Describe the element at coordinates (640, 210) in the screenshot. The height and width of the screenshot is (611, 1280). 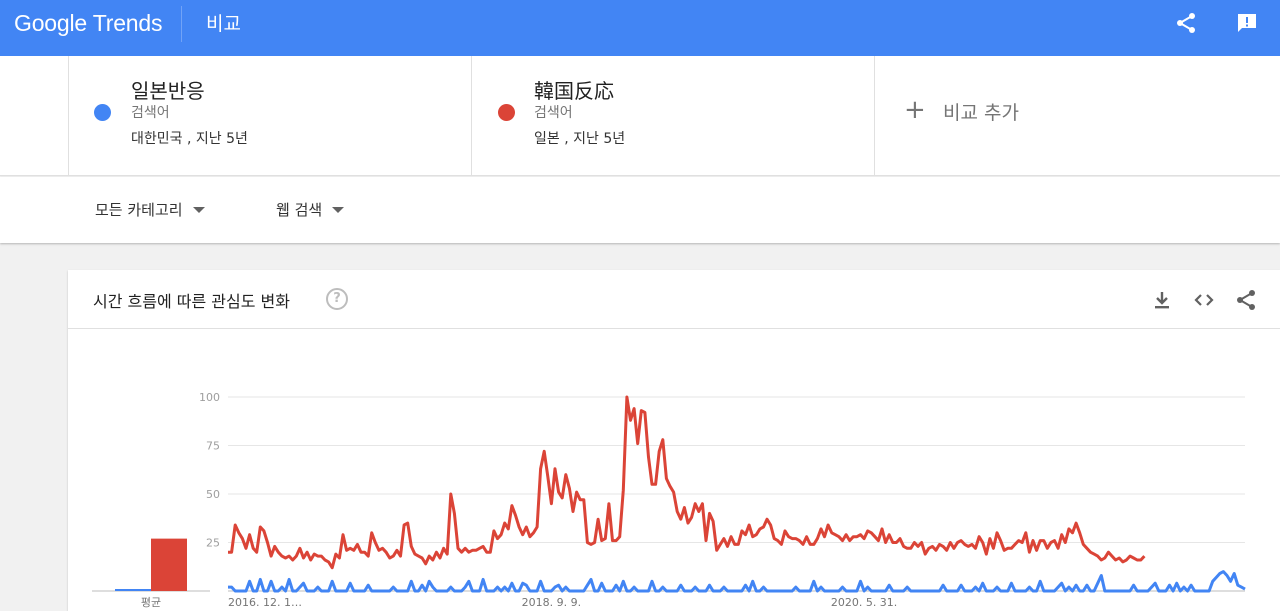
I see `filter-bar: 모든 카테고리 웹 검색` at that location.